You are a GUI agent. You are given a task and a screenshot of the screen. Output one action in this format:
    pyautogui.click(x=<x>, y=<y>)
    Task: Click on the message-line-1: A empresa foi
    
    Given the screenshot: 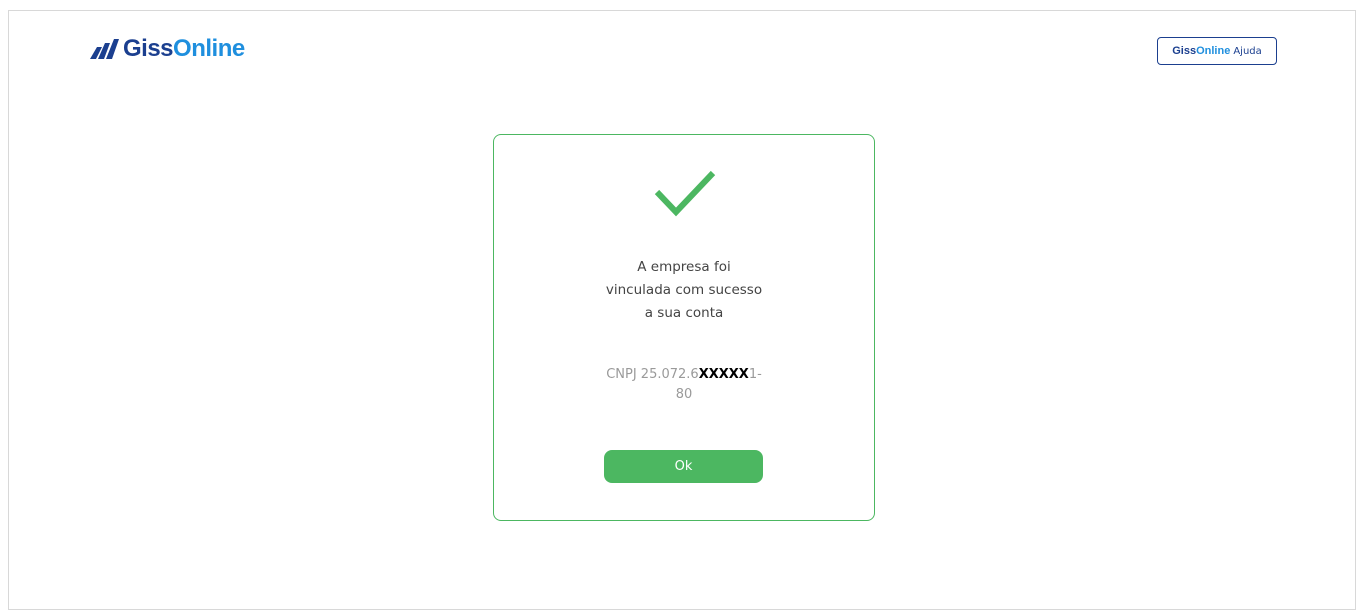 What is the action you would take?
    pyautogui.click(x=684, y=267)
    